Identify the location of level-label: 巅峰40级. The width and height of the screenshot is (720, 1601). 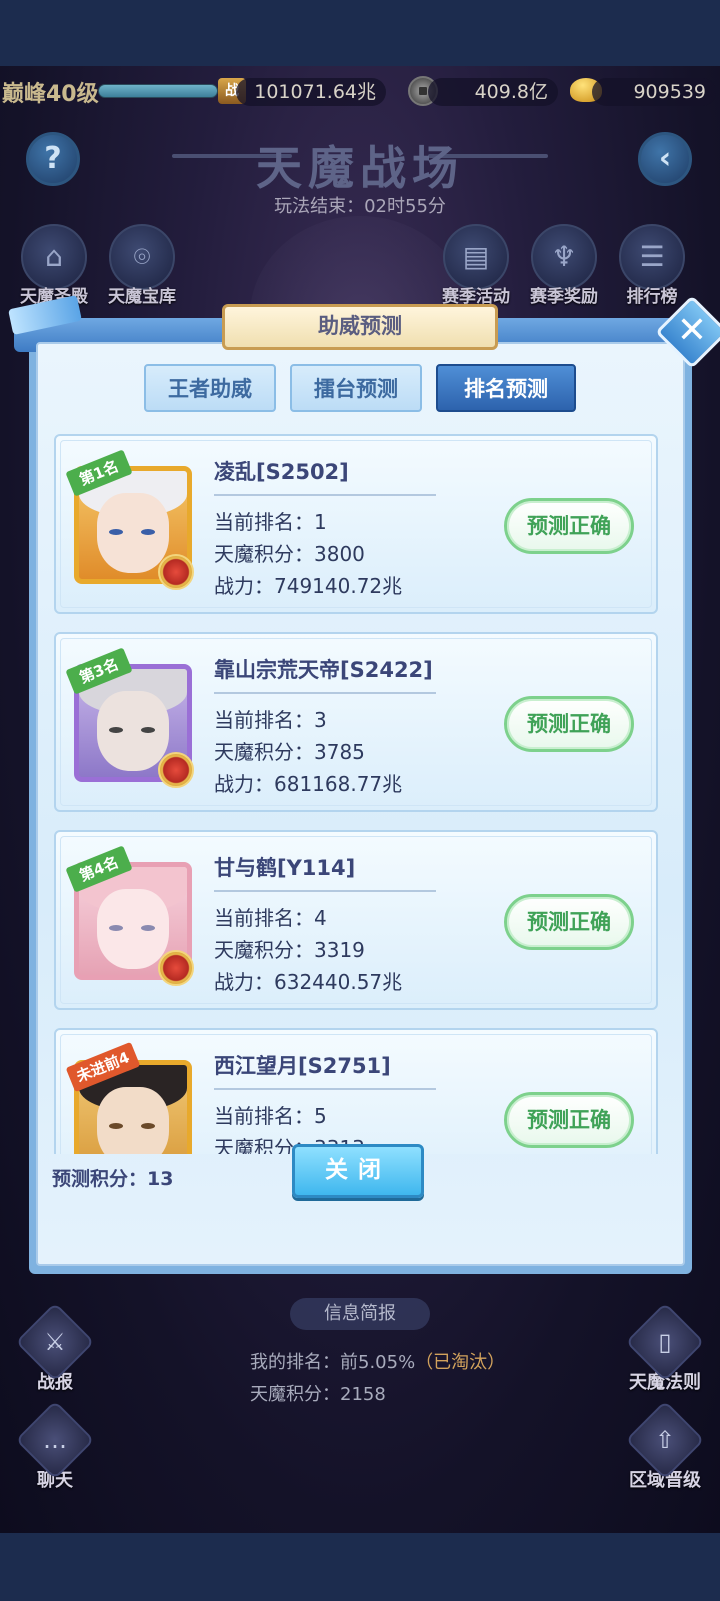
(50, 94).